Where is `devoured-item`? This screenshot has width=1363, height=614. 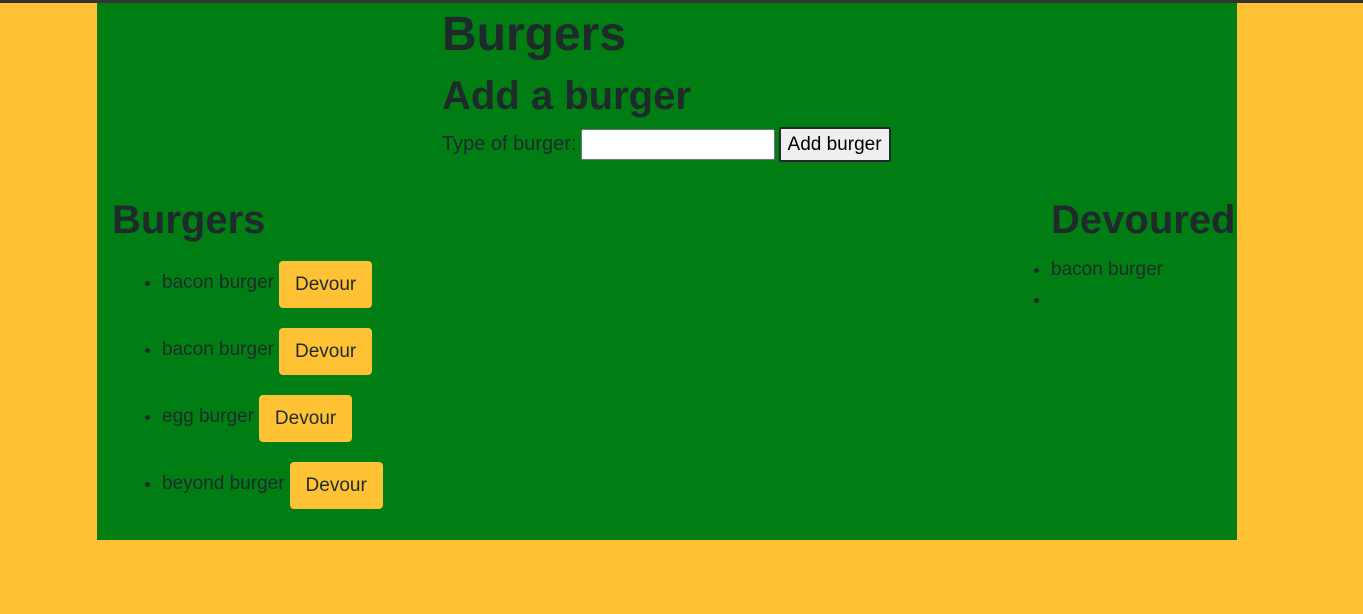 devoured-item is located at coordinates (1143, 303).